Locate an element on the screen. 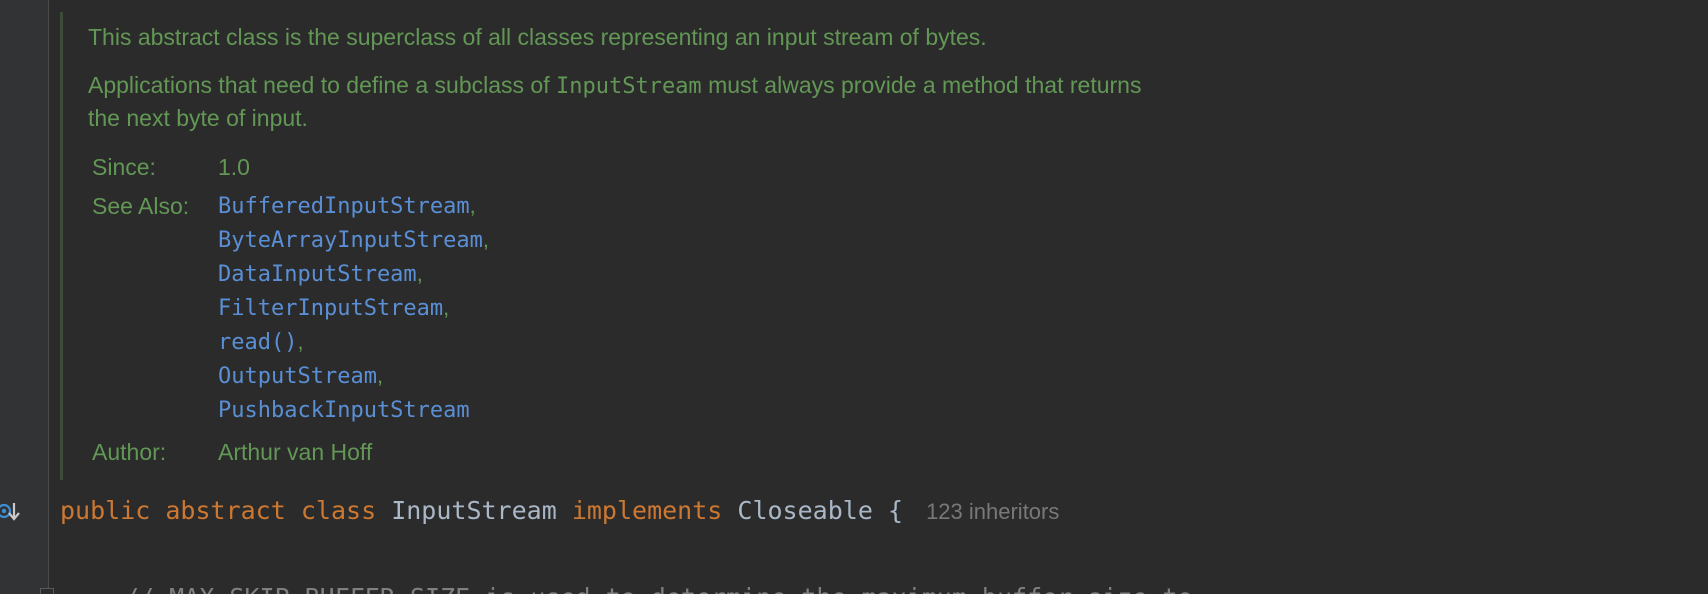 Image resolution: width=1708 pixels, height=594 pixels. keyword-abstract: abstract is located at coordinates (225, 510).